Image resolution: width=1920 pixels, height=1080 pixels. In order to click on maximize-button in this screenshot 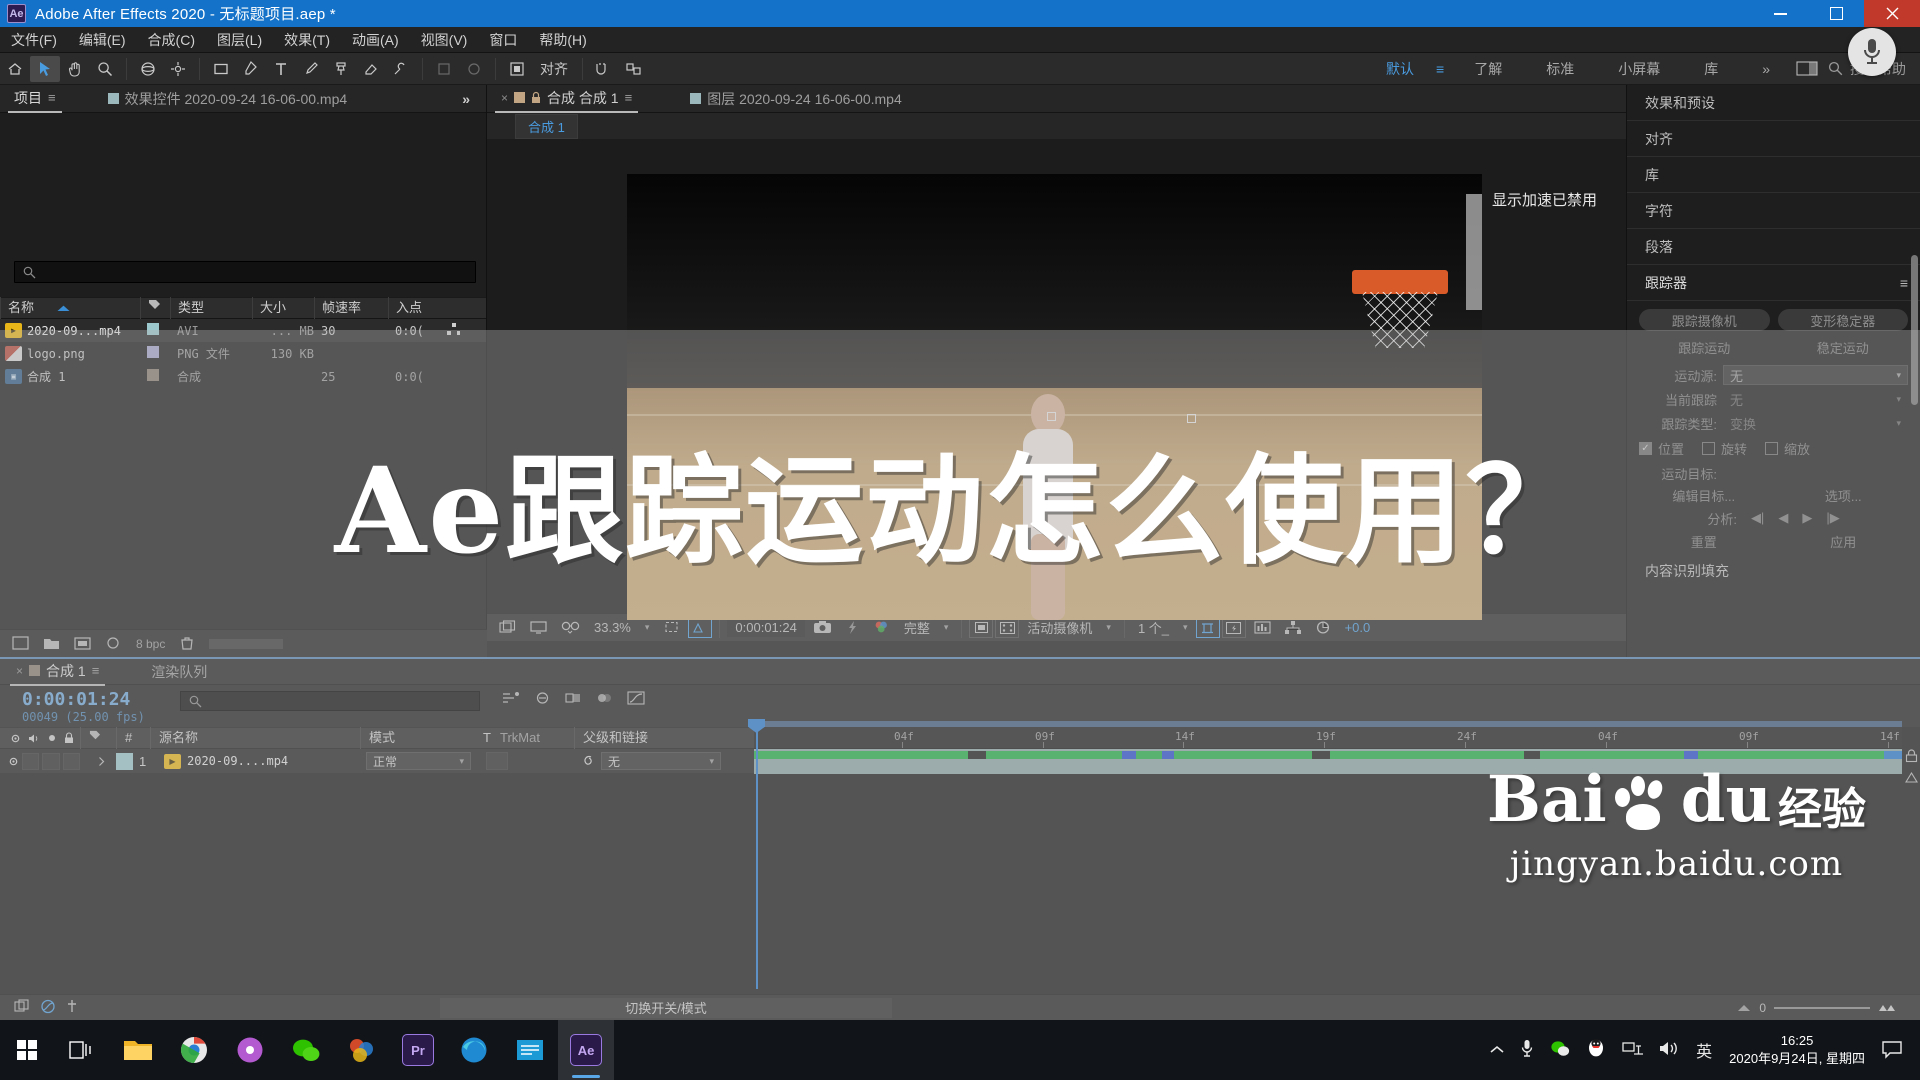, I will do `click(1836, 13)`.